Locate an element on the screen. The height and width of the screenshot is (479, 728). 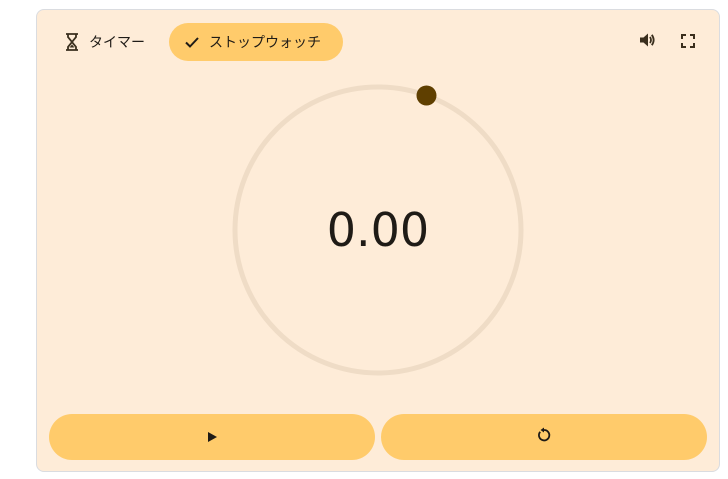
start-button is located at coordinates (212, 437).